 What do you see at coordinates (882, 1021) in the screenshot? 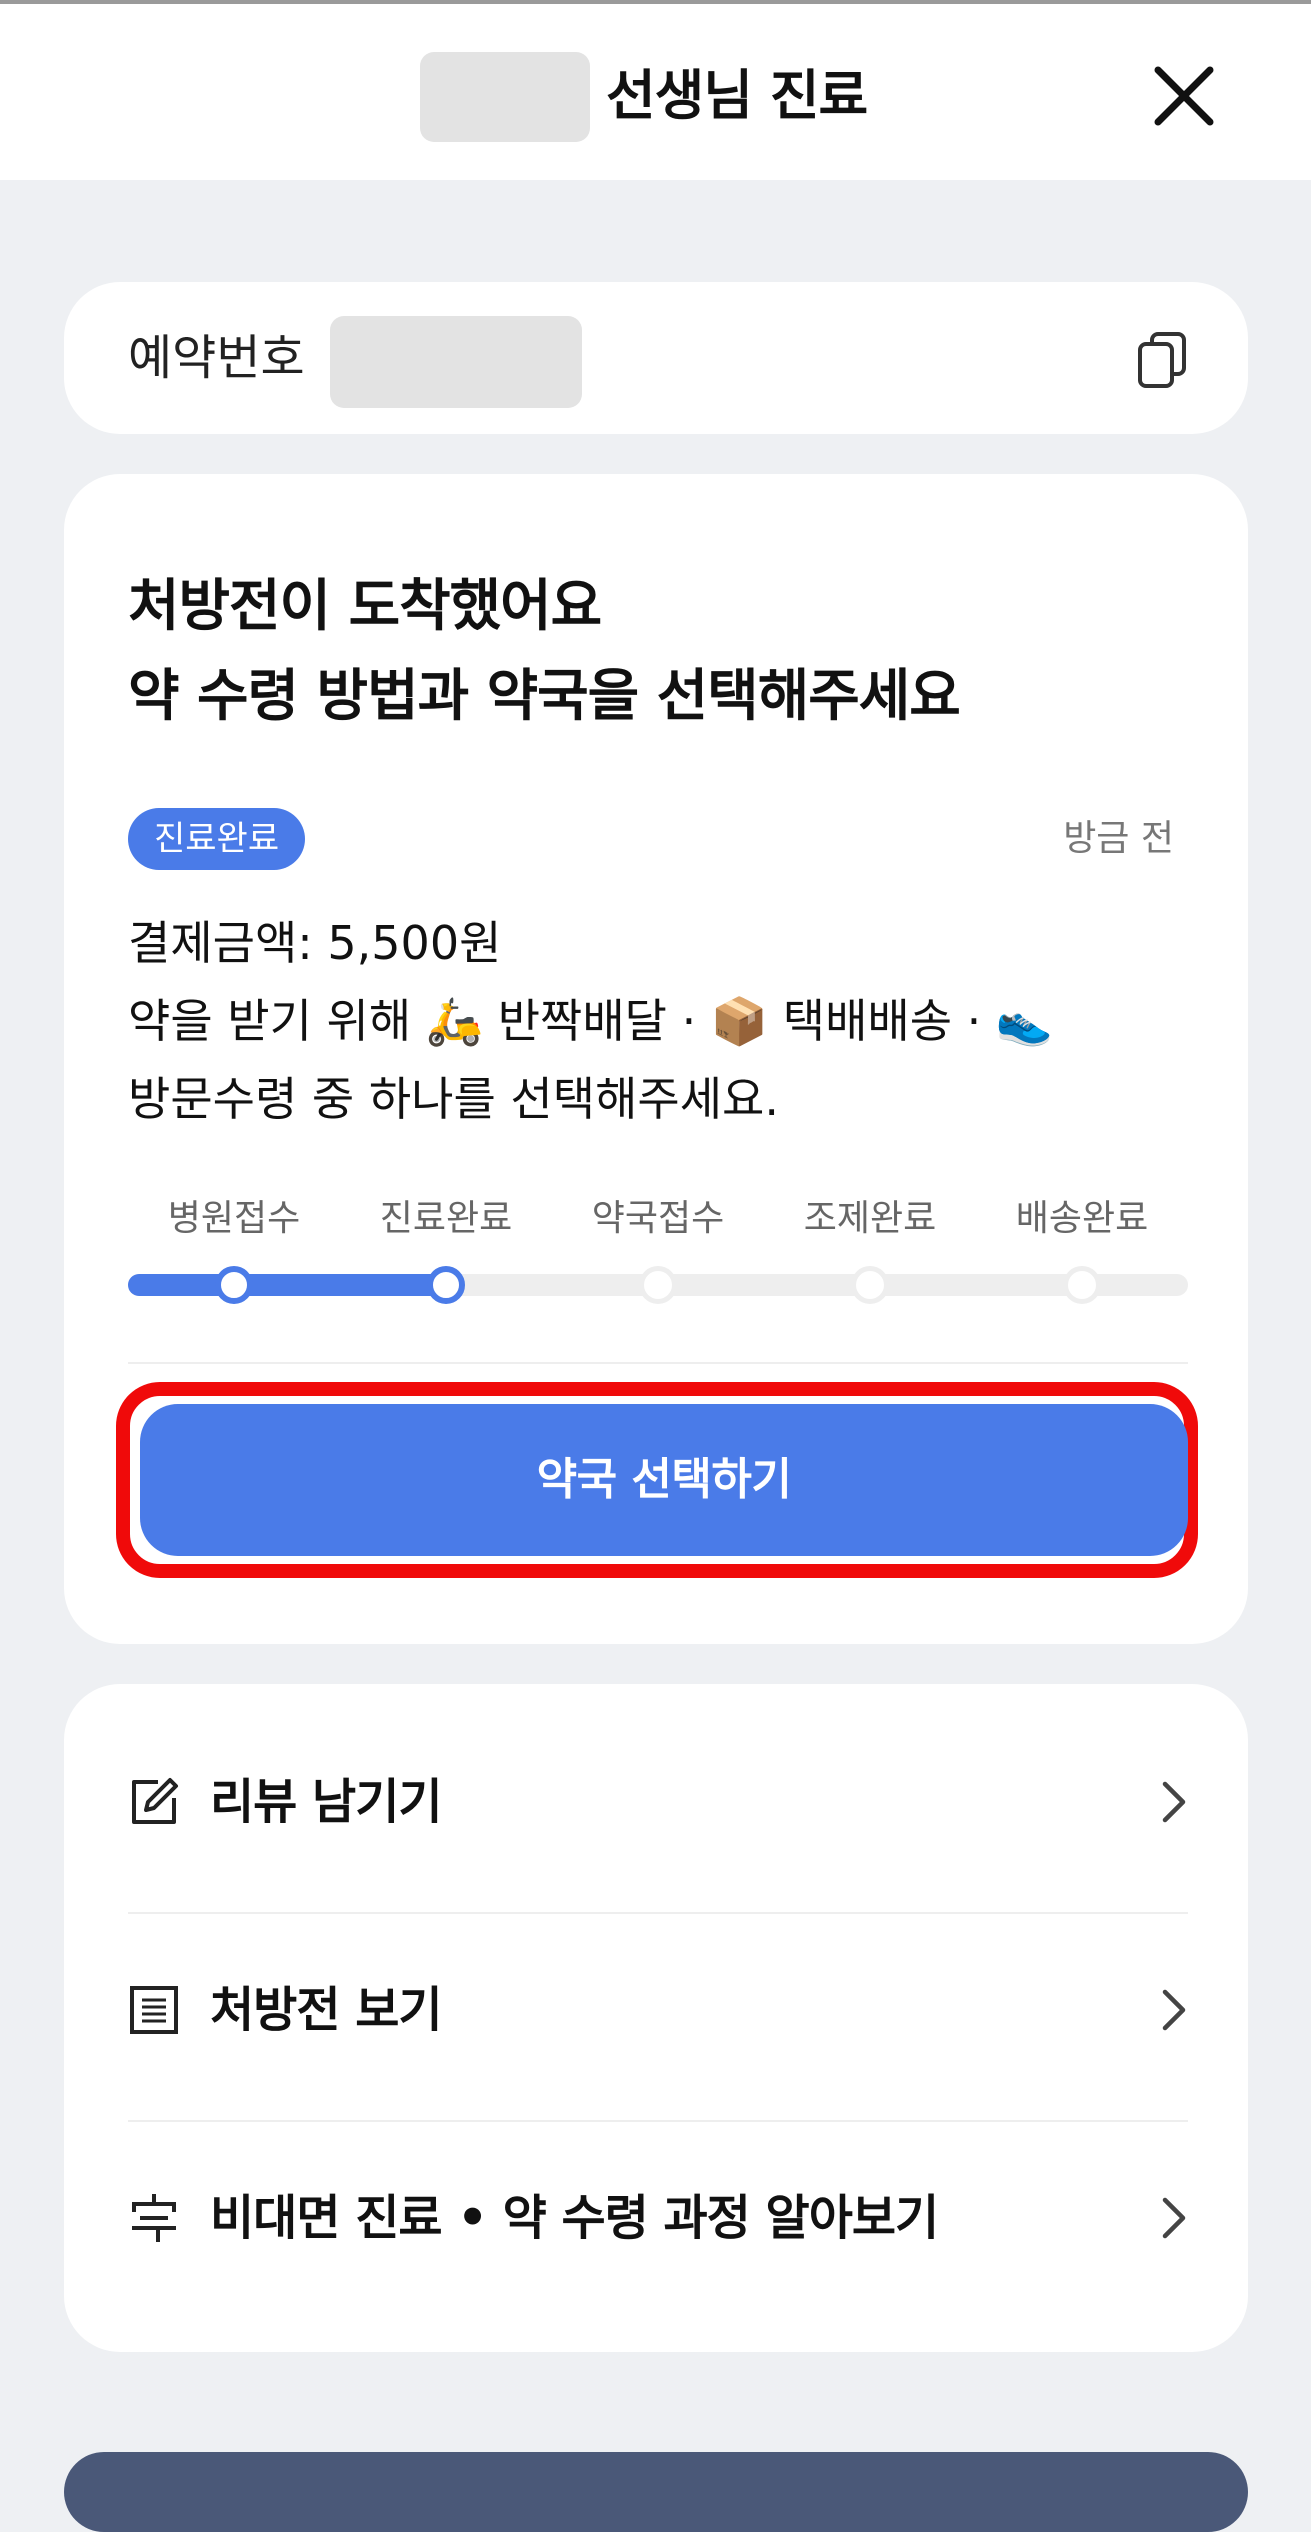
I see `parcel-delivery-label: 택배배송 ·` at bounding box center [882, 1021].